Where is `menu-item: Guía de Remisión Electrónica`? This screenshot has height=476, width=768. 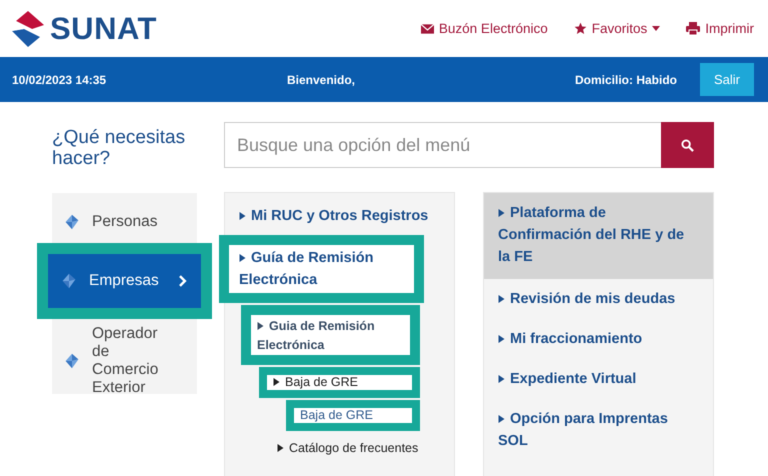 menu-item: Guía de Remisión Electrónica is located at coordinates (321, 269).